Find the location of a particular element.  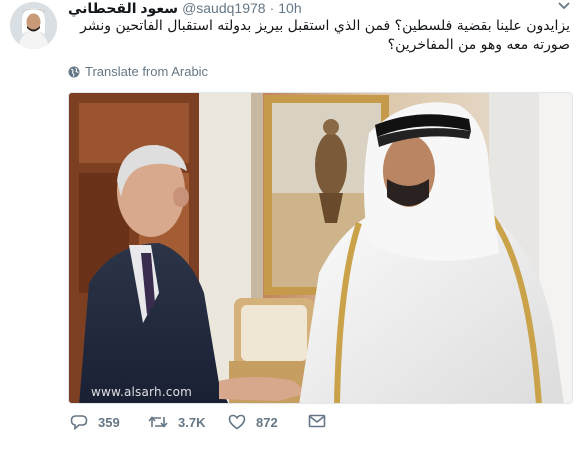

like-button: 872 is located at coordinates (253, 422).